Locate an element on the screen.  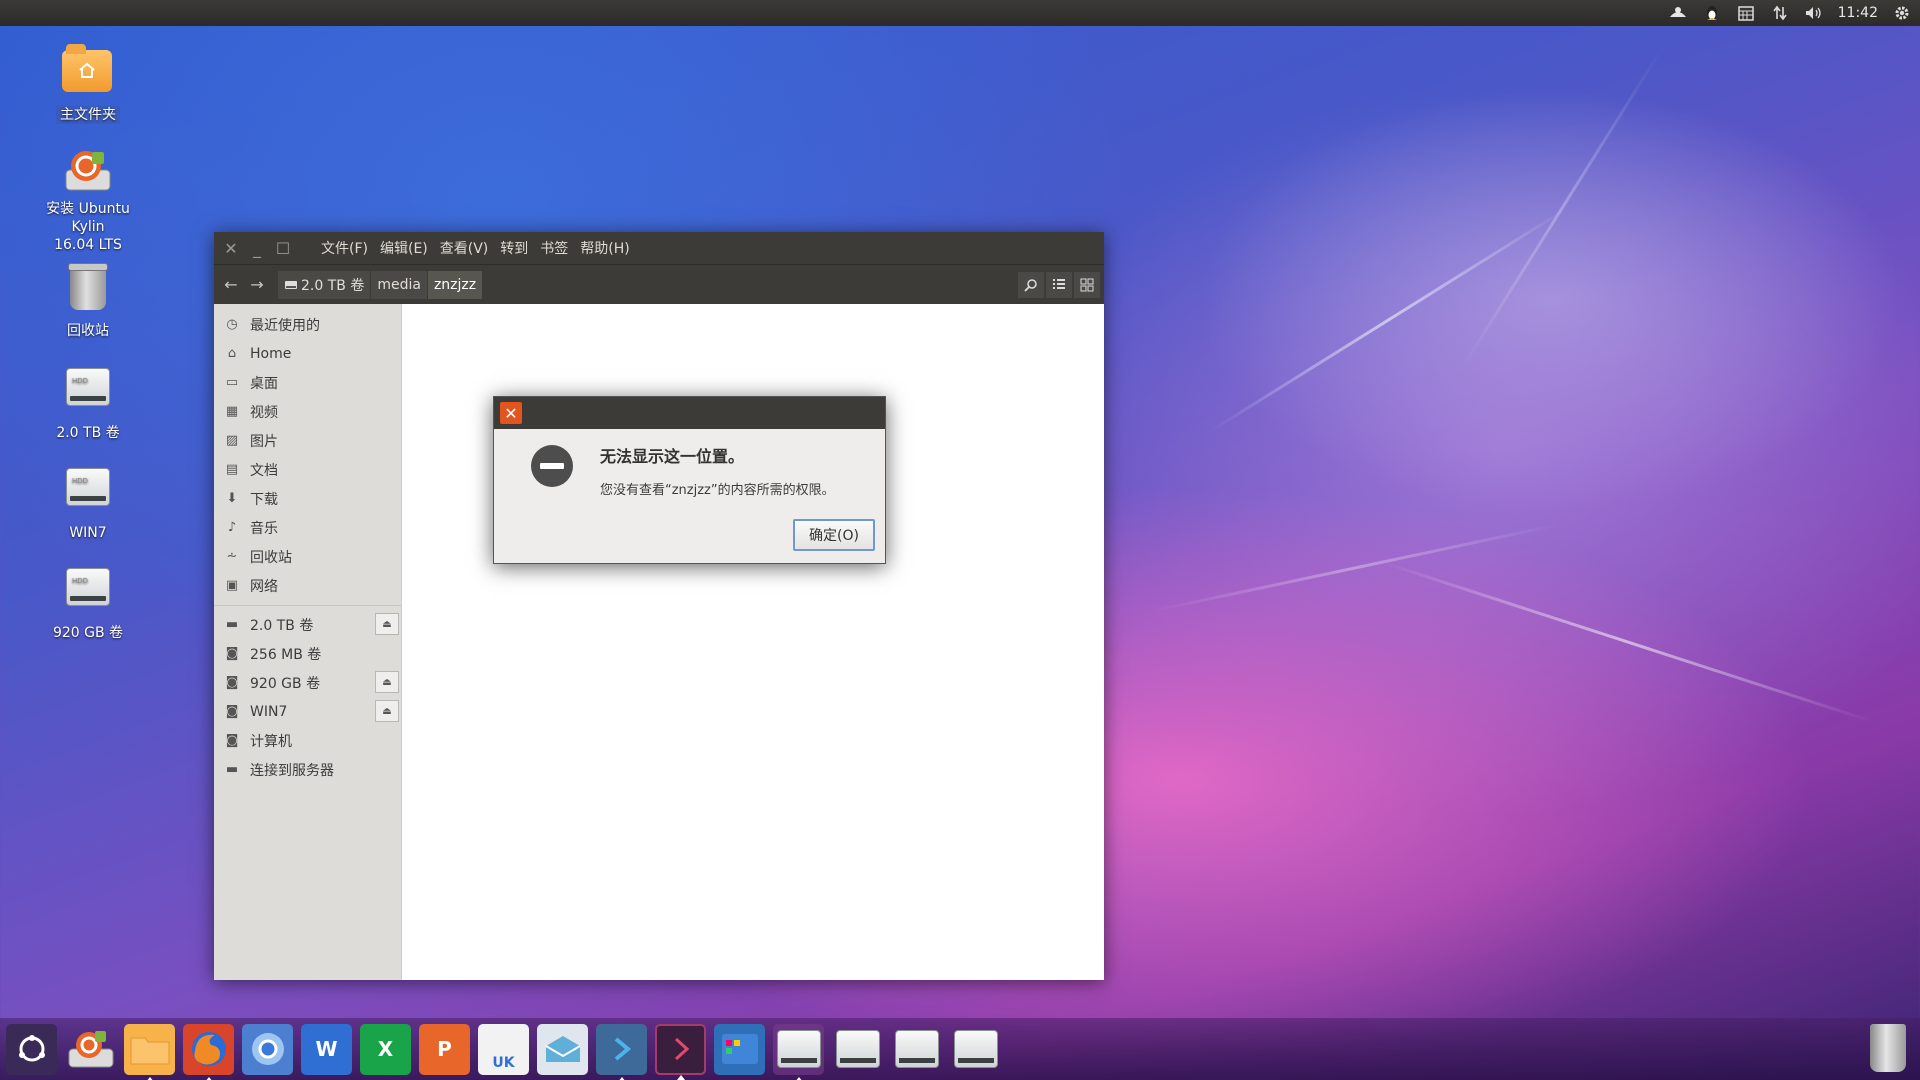
window-maximize-button: ☐ is located at coordinates (283, 248).